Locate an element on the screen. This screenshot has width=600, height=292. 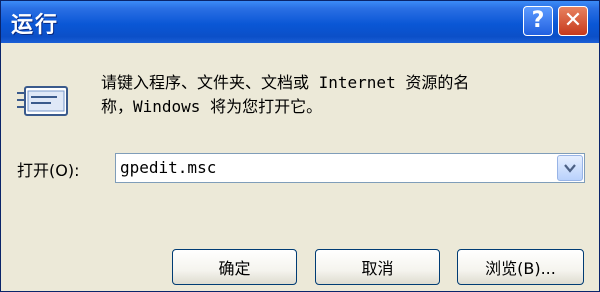
description-line-2: 称，Windows 将为您打开它。 is located at coordinates (212, 106).